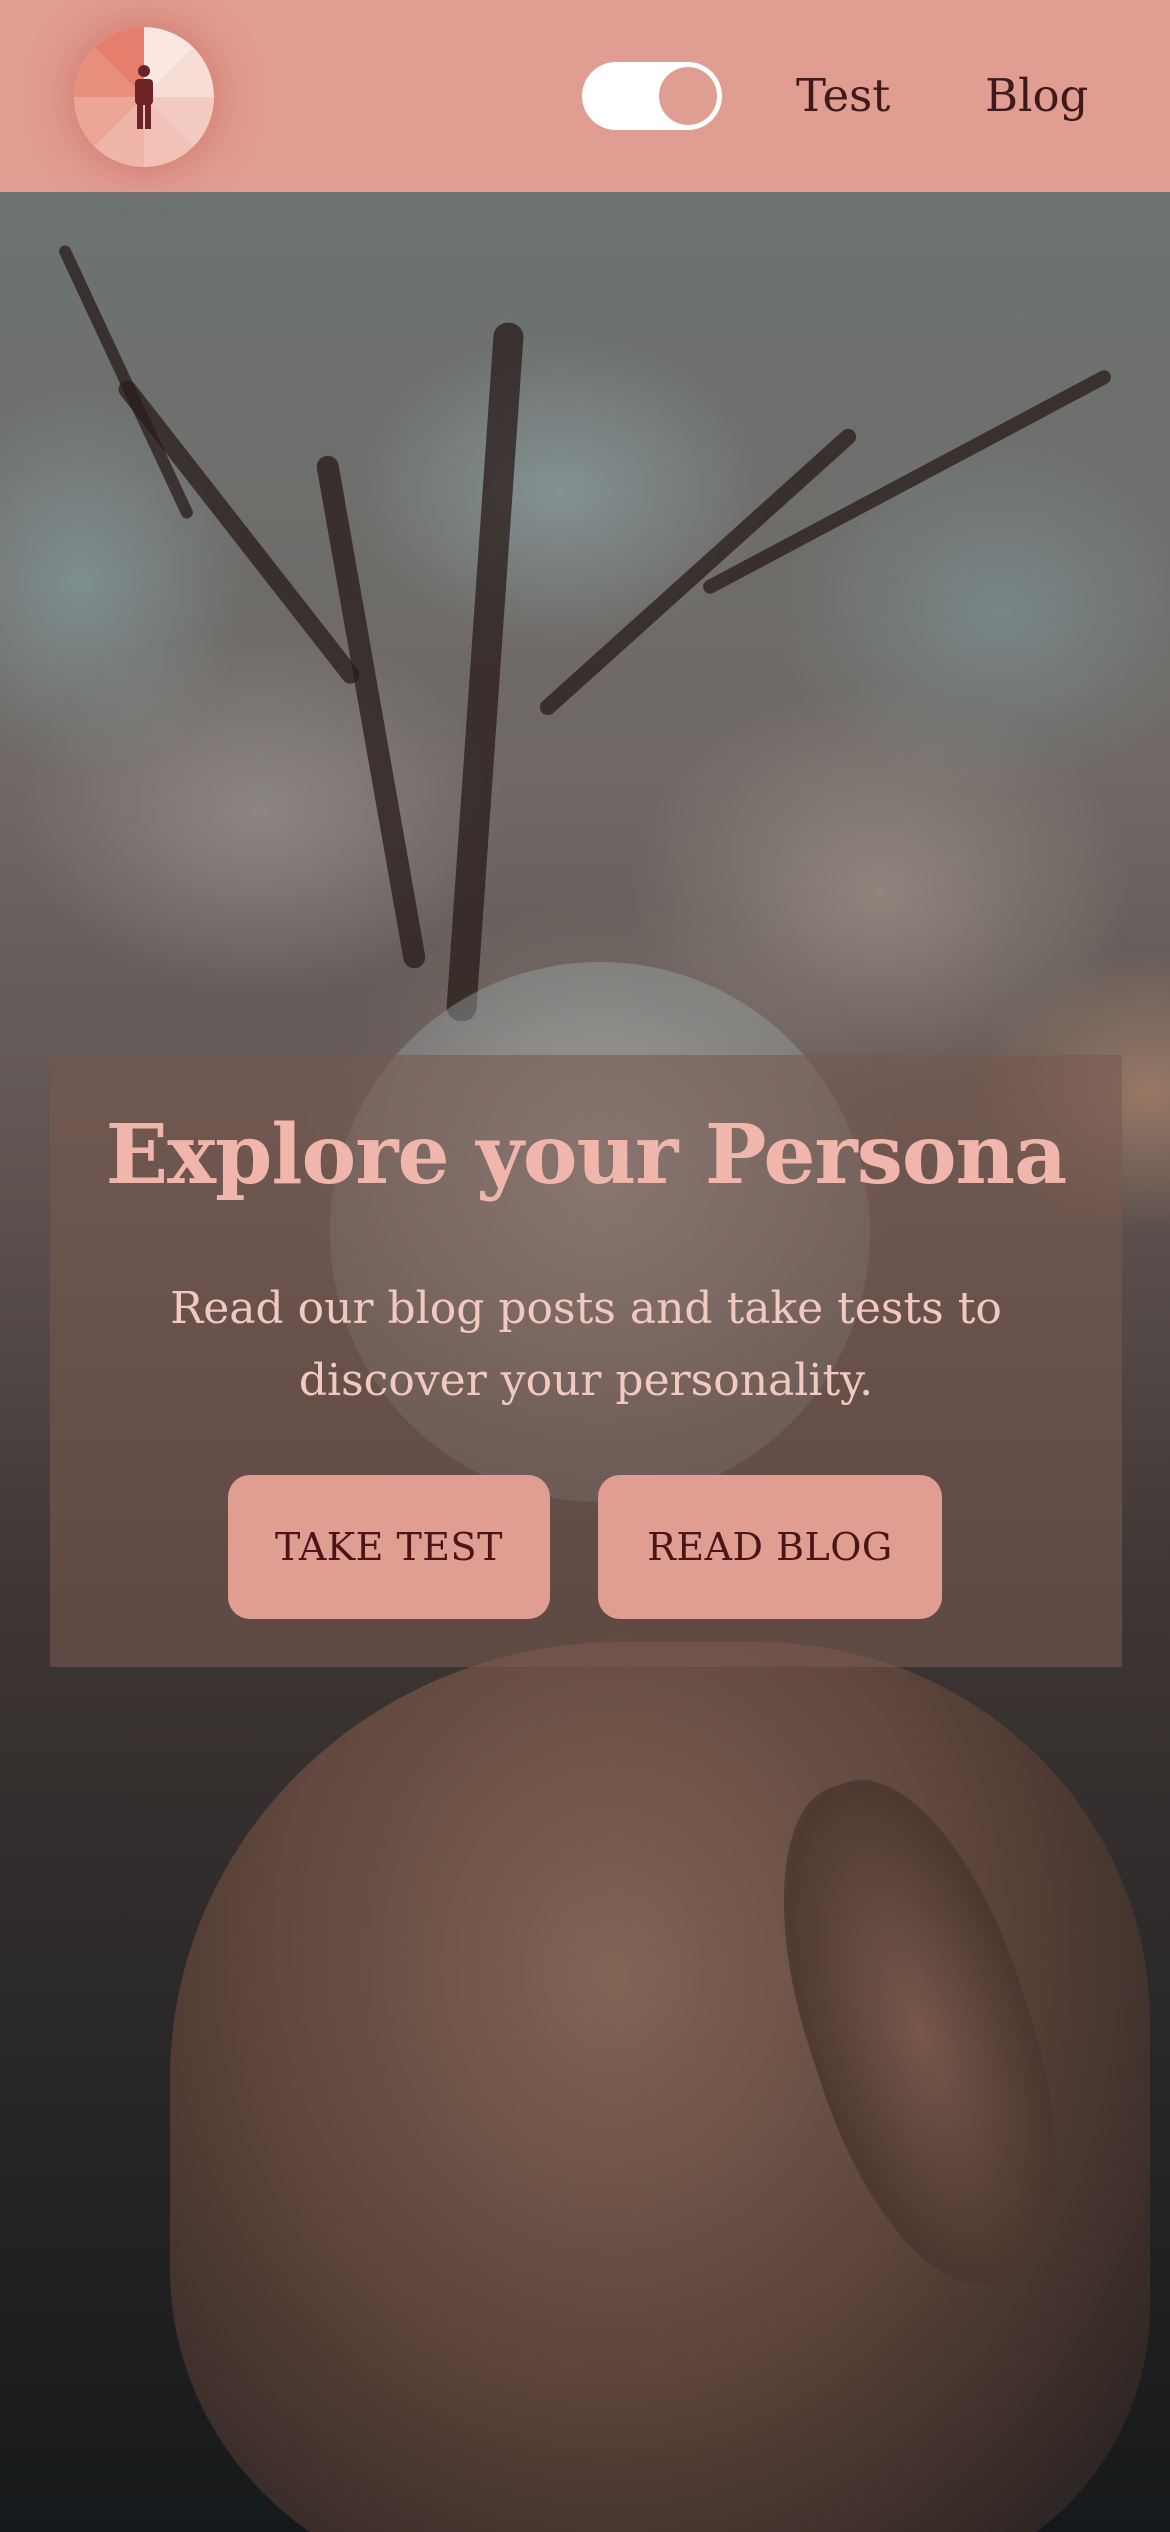 This screenshot has height=2532, width=1170. What do you see at coordinates (688, 96) in the screenshot?
I see `toggle-knob` at bounding box center [688, 96].